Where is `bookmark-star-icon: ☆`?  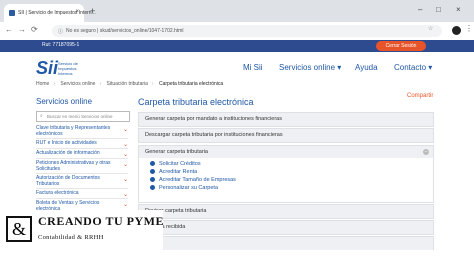
bookmark-star-icon: ☆ is located at coordinates (430, 28).